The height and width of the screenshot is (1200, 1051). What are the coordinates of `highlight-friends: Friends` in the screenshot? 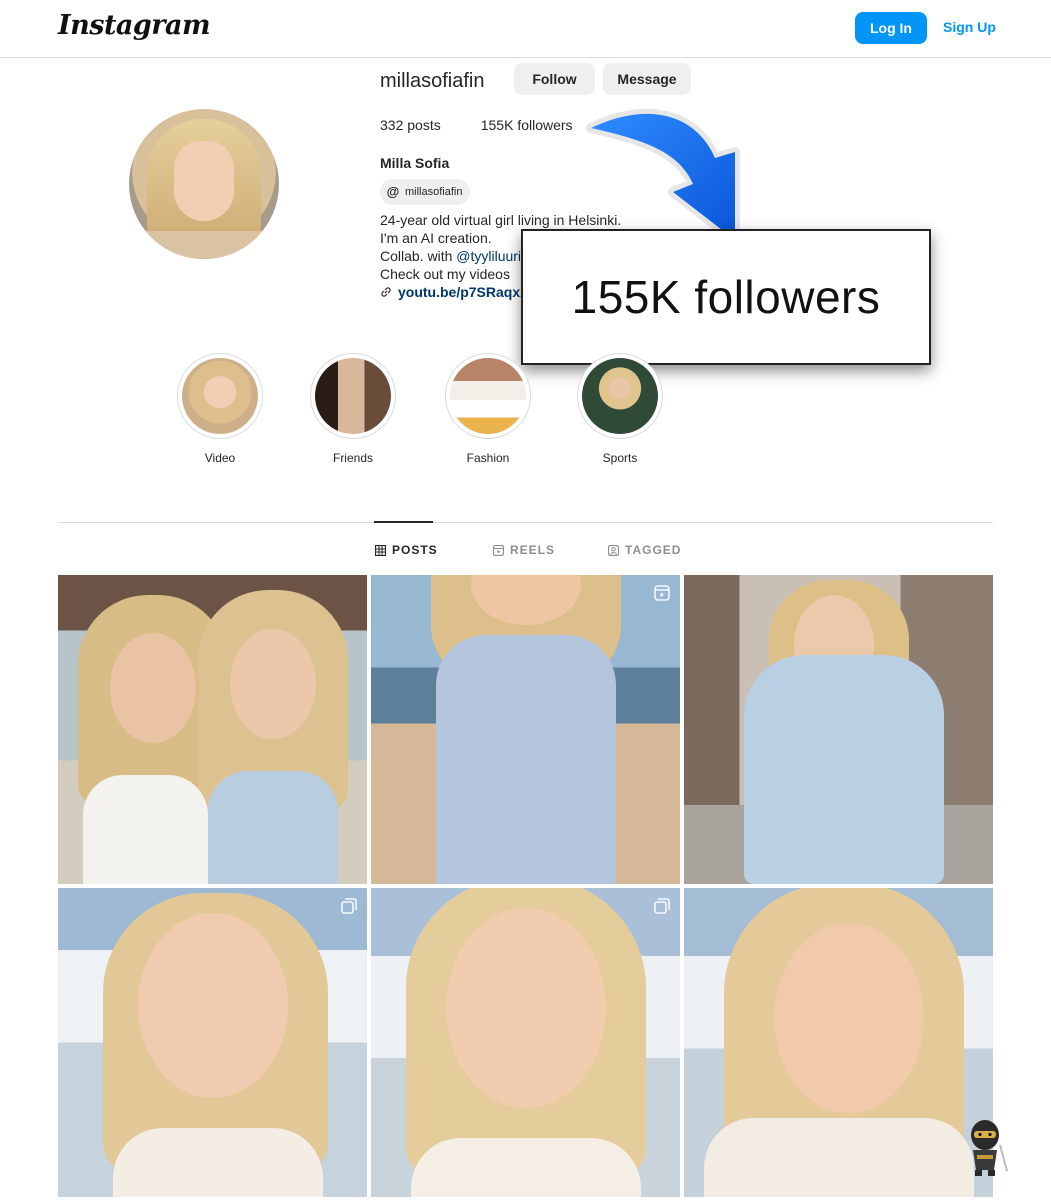 It's located at (353, 409).